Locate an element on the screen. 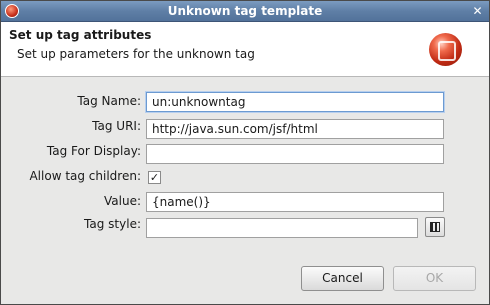 The height and width of the screenshot is (305, 490). window-title: Unknown tag template is located at coordinates (245, 11).